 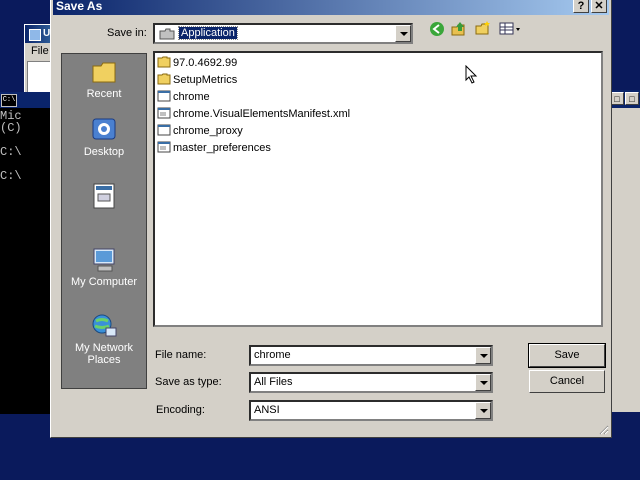 What do you see at coordinates (437, 29) in the screenshot?
I see `back-icon` at bounding box center [437, 29].